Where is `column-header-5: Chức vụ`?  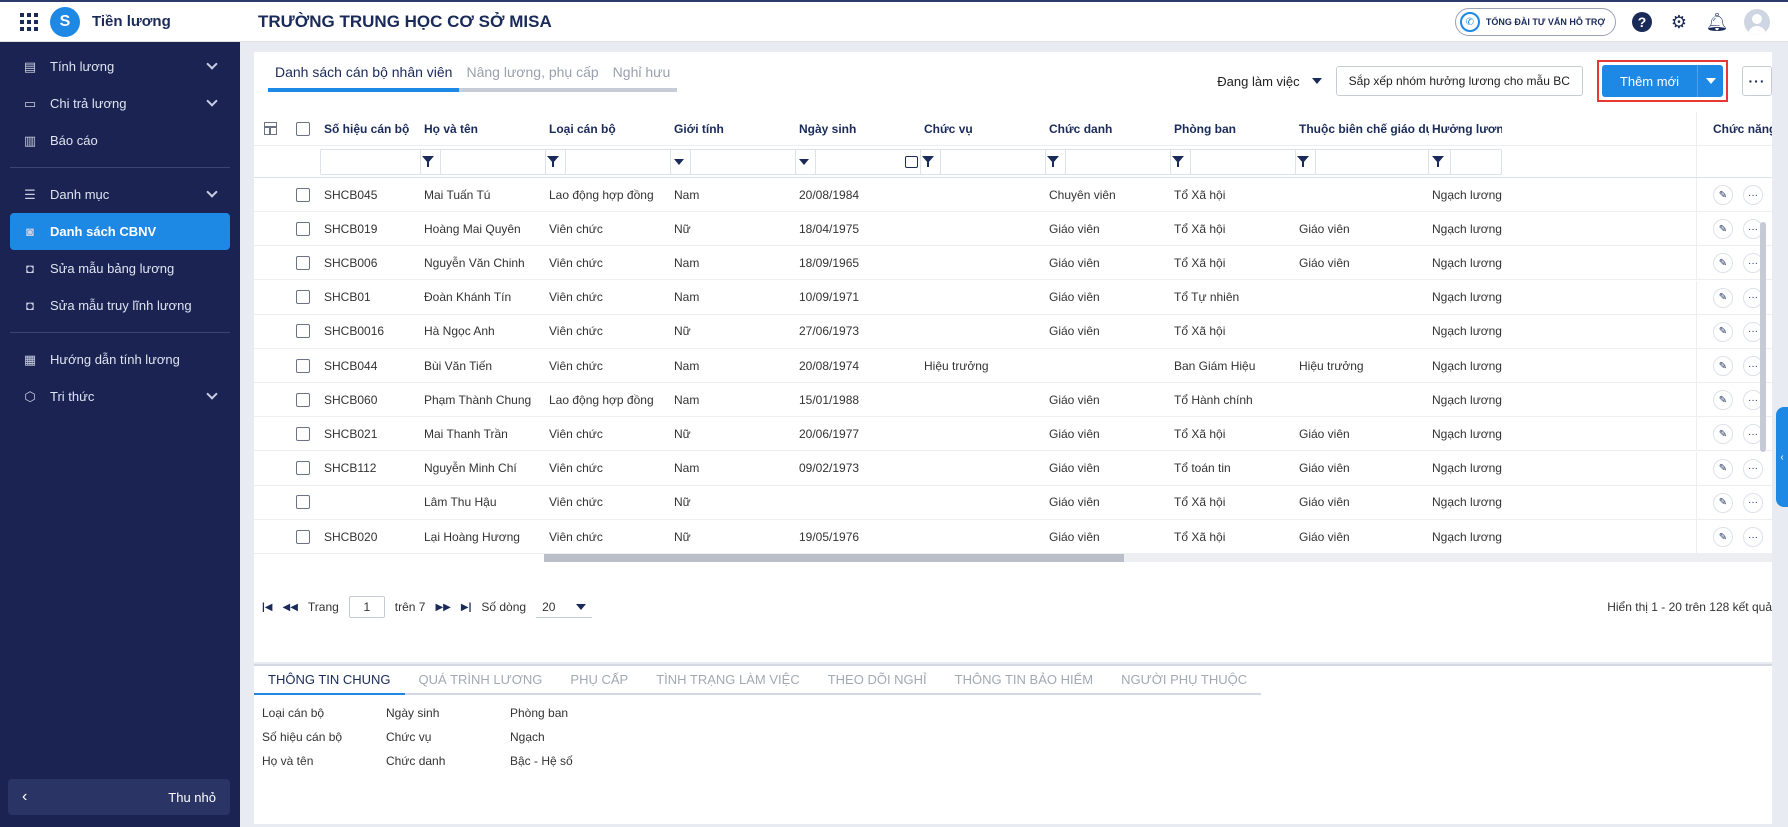
column-header-5: Chức vụ is located at coordinates (984, 128).